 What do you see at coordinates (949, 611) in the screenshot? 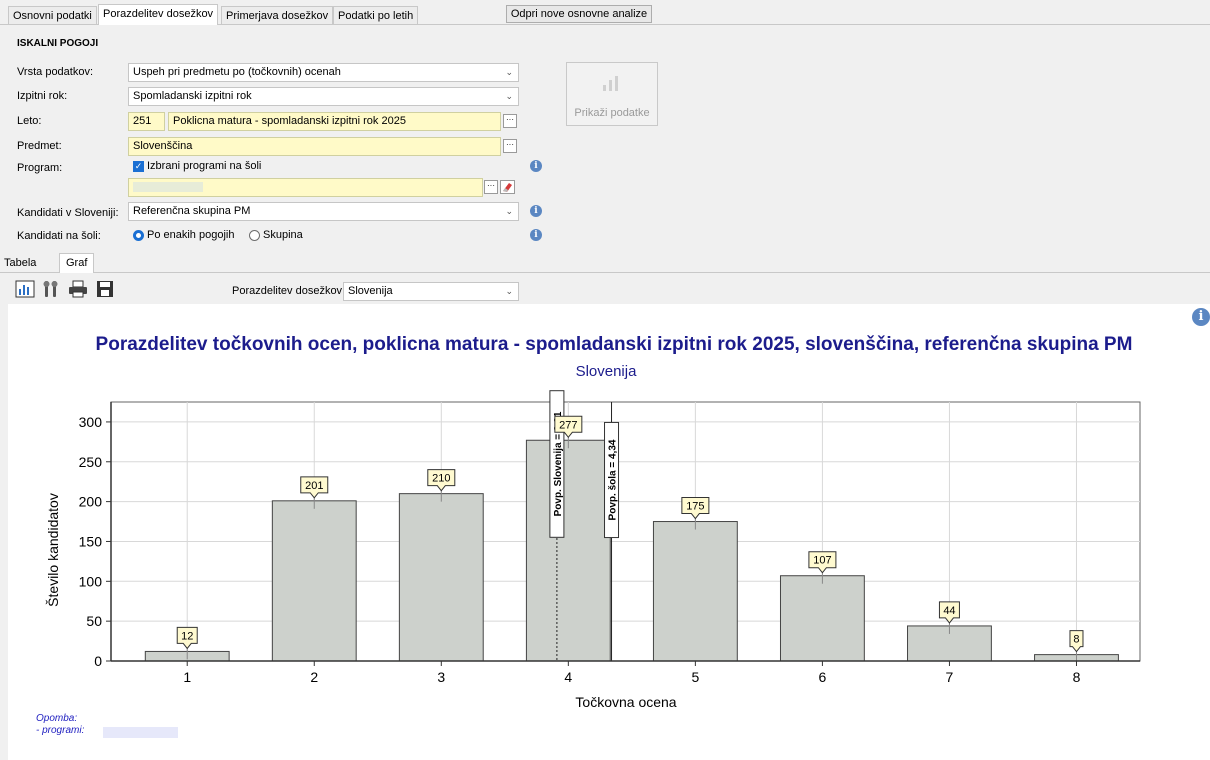
I see `data-label: 44` at bounding box center [949, 611].